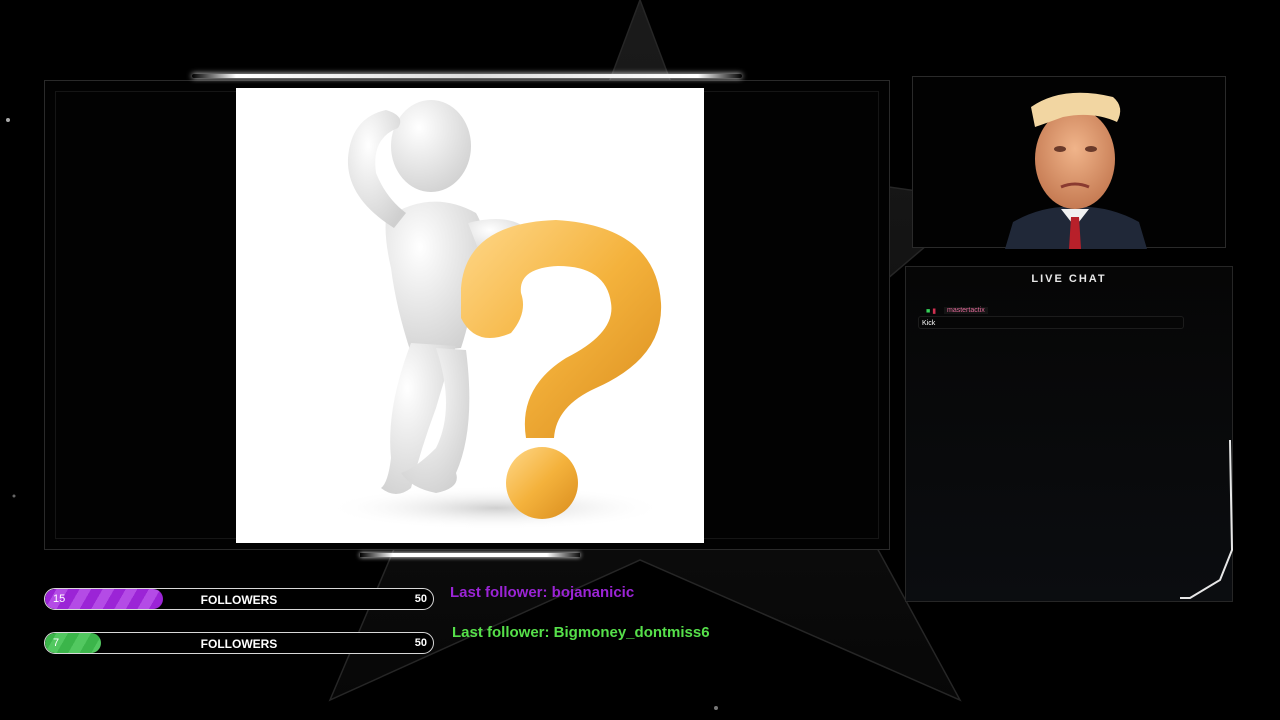 Image resolution: width=1280 pixels, height=720 pixels. What do you see at coordinates (470, 555) in the screenshot?
I see `frame-glow-bottom` at bounding box center [470, 555].